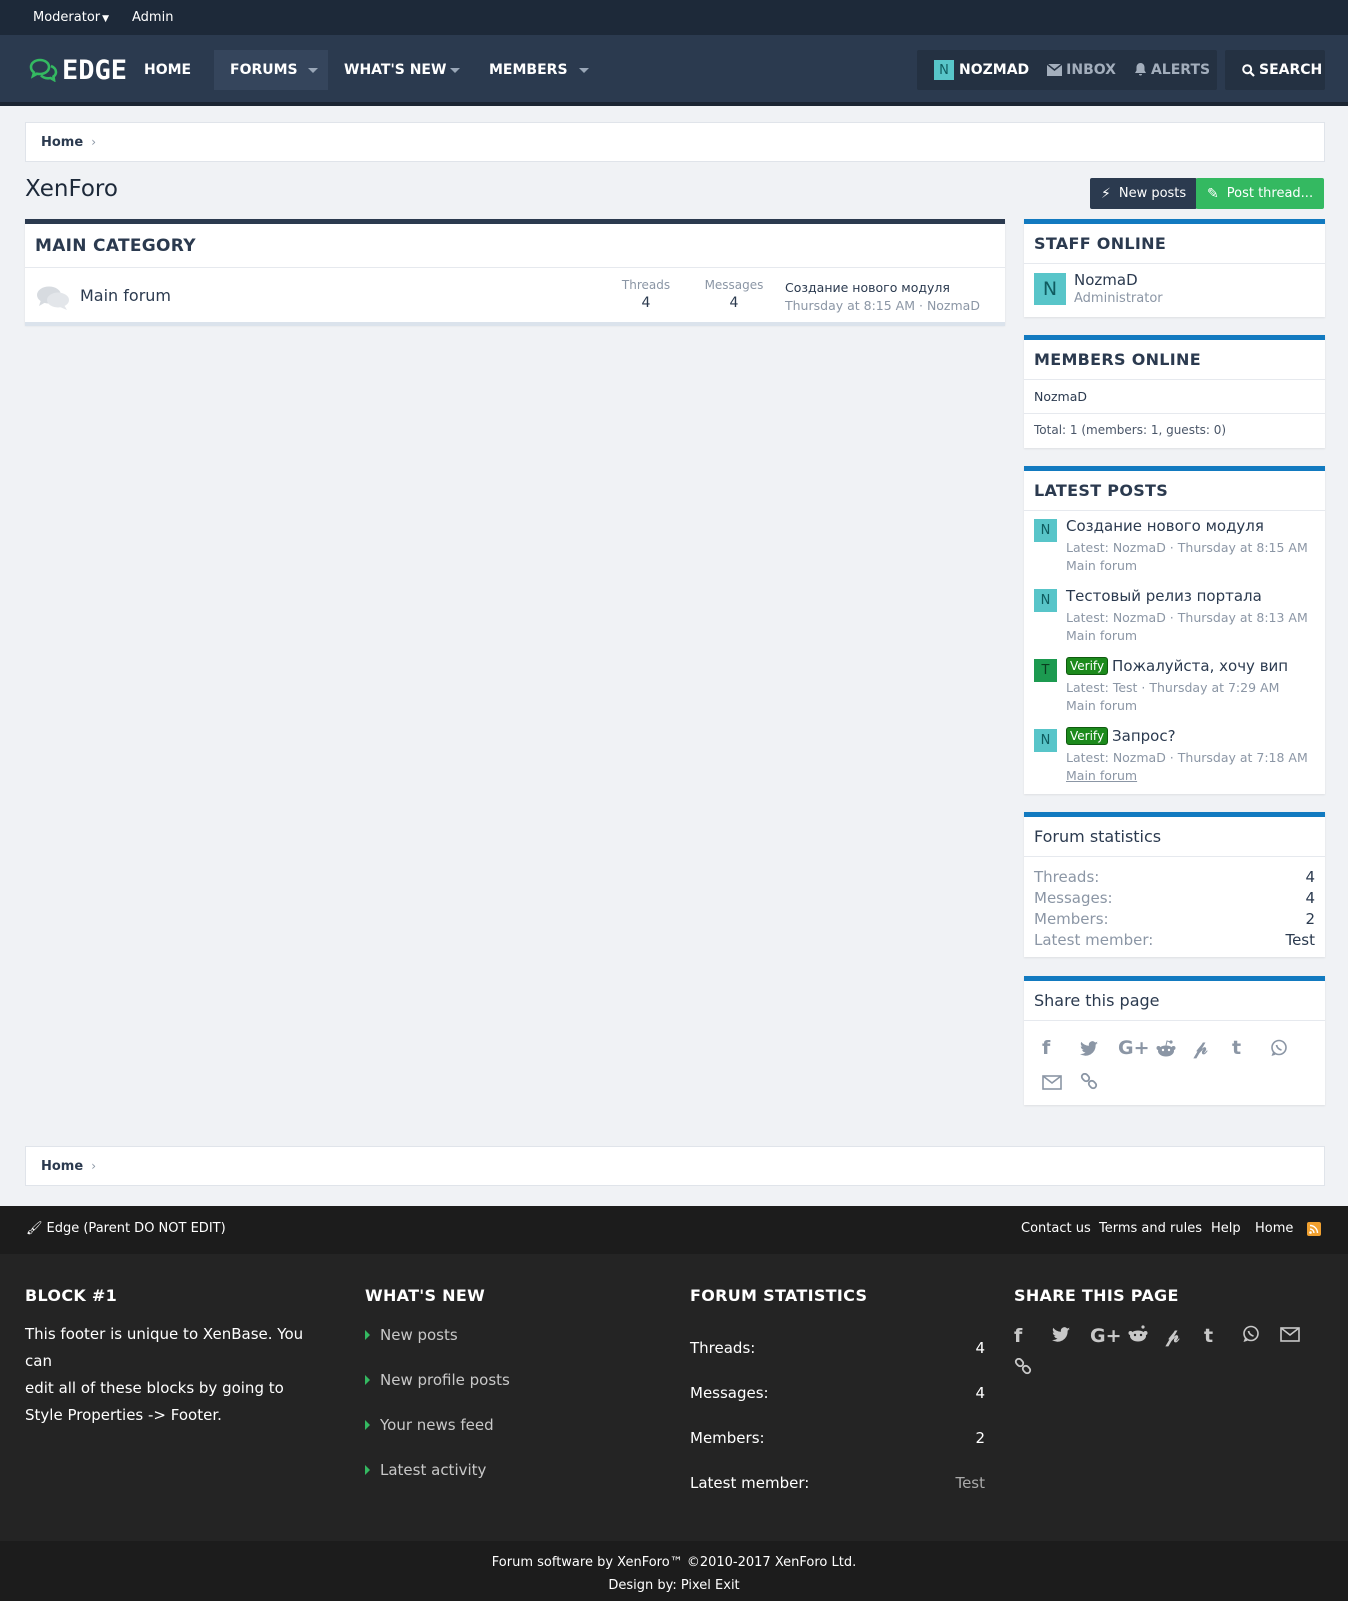 The width and height of the screenshot is (1348, 1601). I want to click on admin-link: Admin, so click(152, 17).